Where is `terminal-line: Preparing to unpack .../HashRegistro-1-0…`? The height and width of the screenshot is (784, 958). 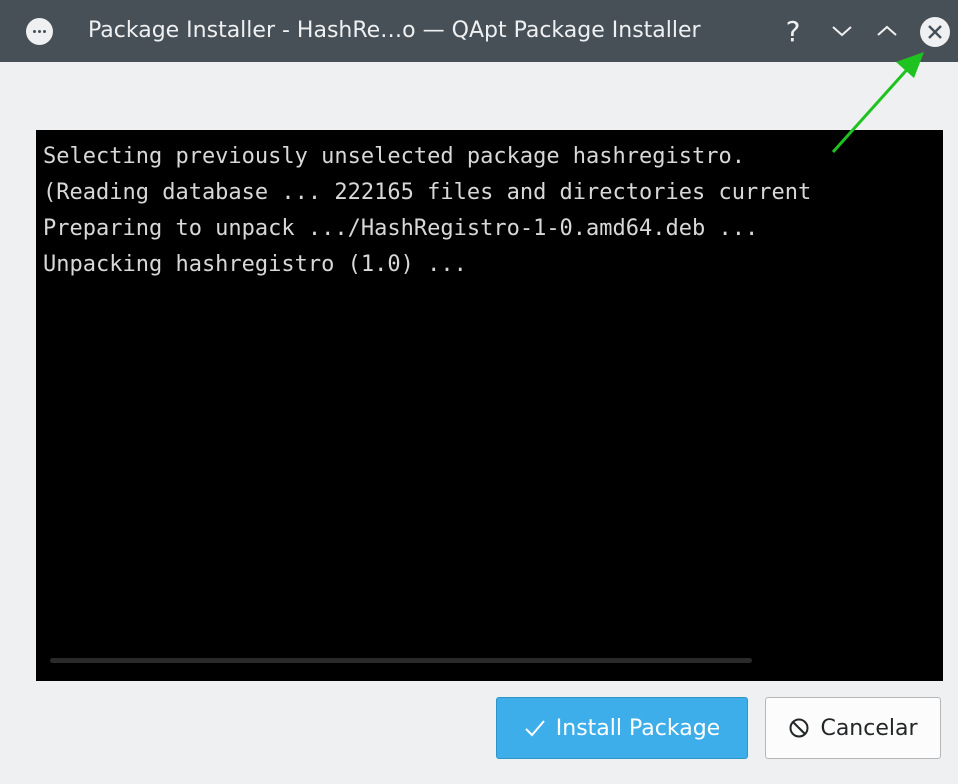
terminal-line: Preparing to unpack .../HashRegistro-1-0… is located at coordinates (401, 228).